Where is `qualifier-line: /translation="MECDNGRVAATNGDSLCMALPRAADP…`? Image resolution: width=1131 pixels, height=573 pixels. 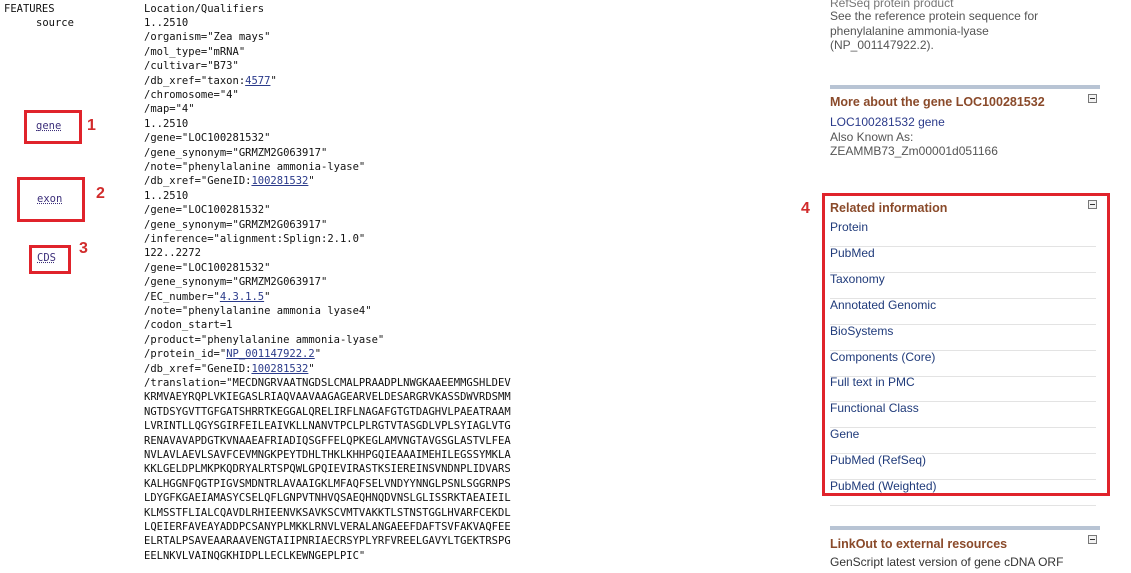 qualifier-line: /translation="MECDNGRVAATNGDSLCMALPRAADP… is located at coordinates (327, 383).